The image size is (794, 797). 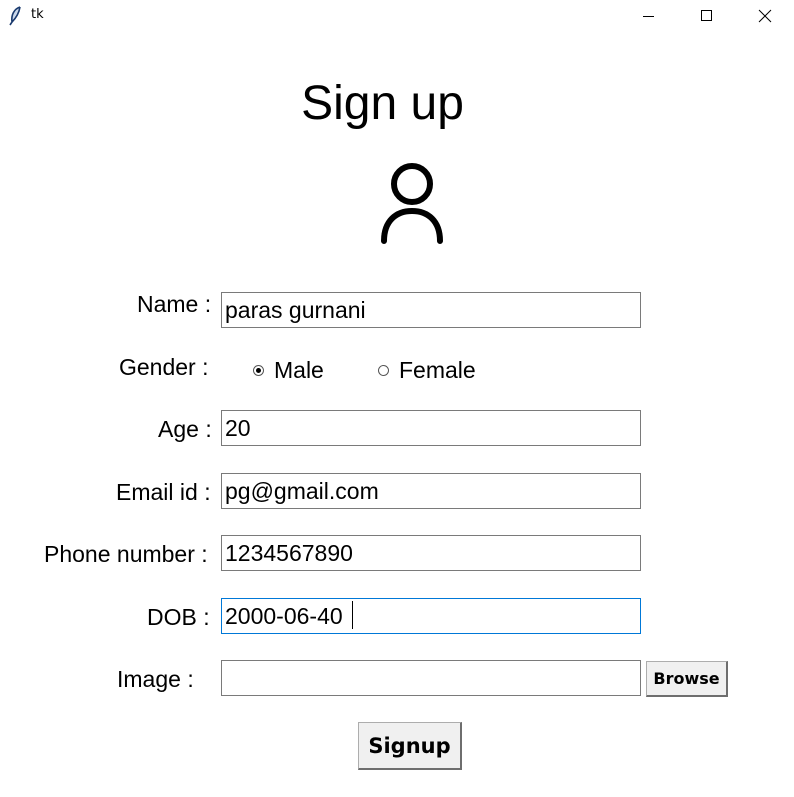 What do you see at coordinates (299, 370) in the screenshot?
I see `gender-male-label: Male` at bounding box center [299, 370].